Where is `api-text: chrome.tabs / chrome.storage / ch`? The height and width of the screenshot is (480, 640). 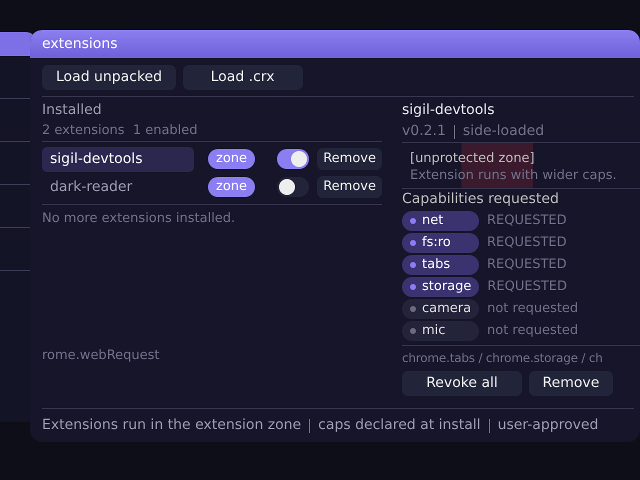
api-text: chrome.tabs / chrome.storage / ch is located at coordinates (503, 359).